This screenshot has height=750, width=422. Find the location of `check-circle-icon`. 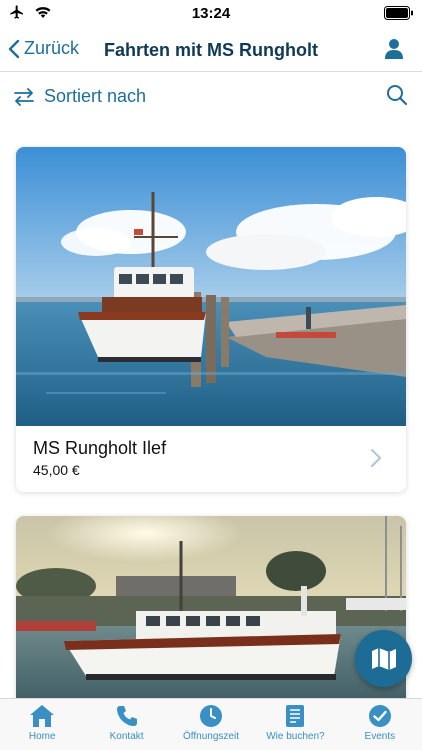

check-circle-icon is located at coordinates (379, 716).